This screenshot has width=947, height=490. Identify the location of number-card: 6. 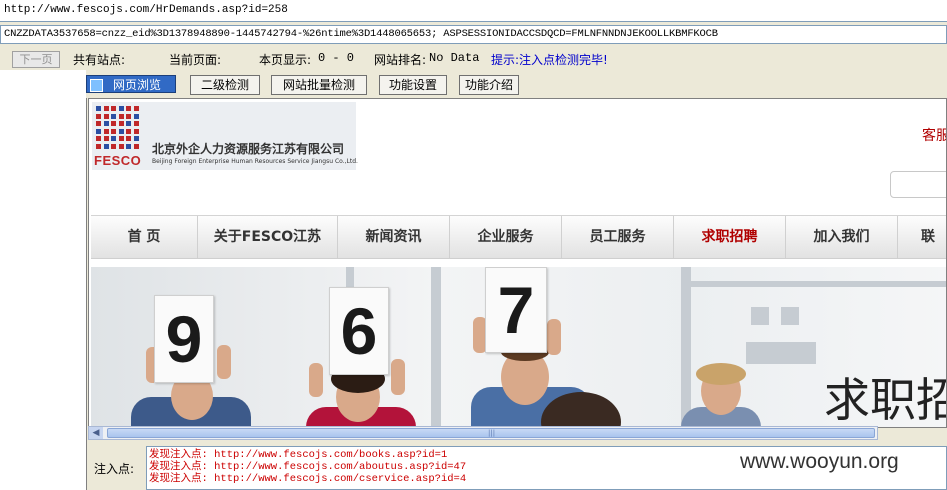
(359, 331).